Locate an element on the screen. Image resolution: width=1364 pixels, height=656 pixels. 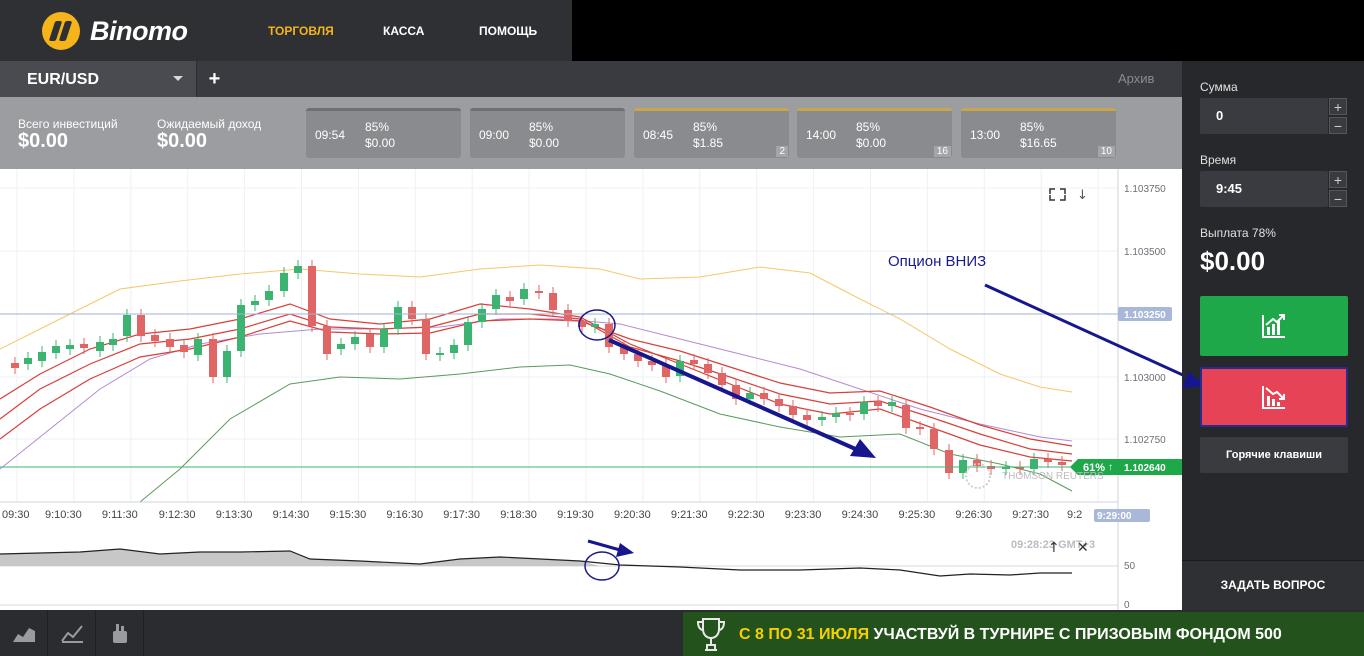
payout-label: Выплата 78% is located at coordinates (1238, 233).